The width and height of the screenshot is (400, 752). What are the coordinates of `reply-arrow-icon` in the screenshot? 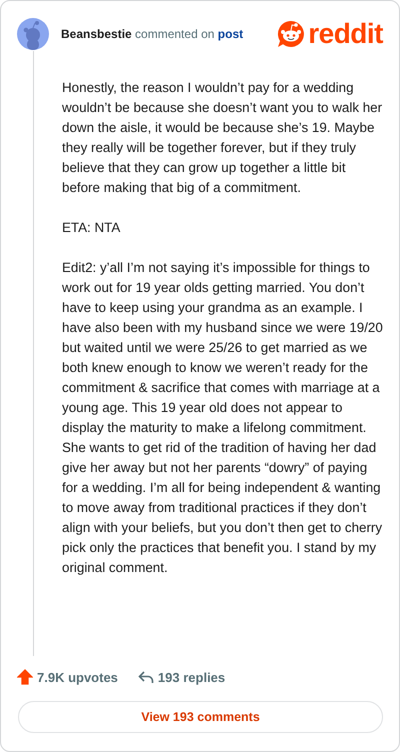 It's located at (146, 677).